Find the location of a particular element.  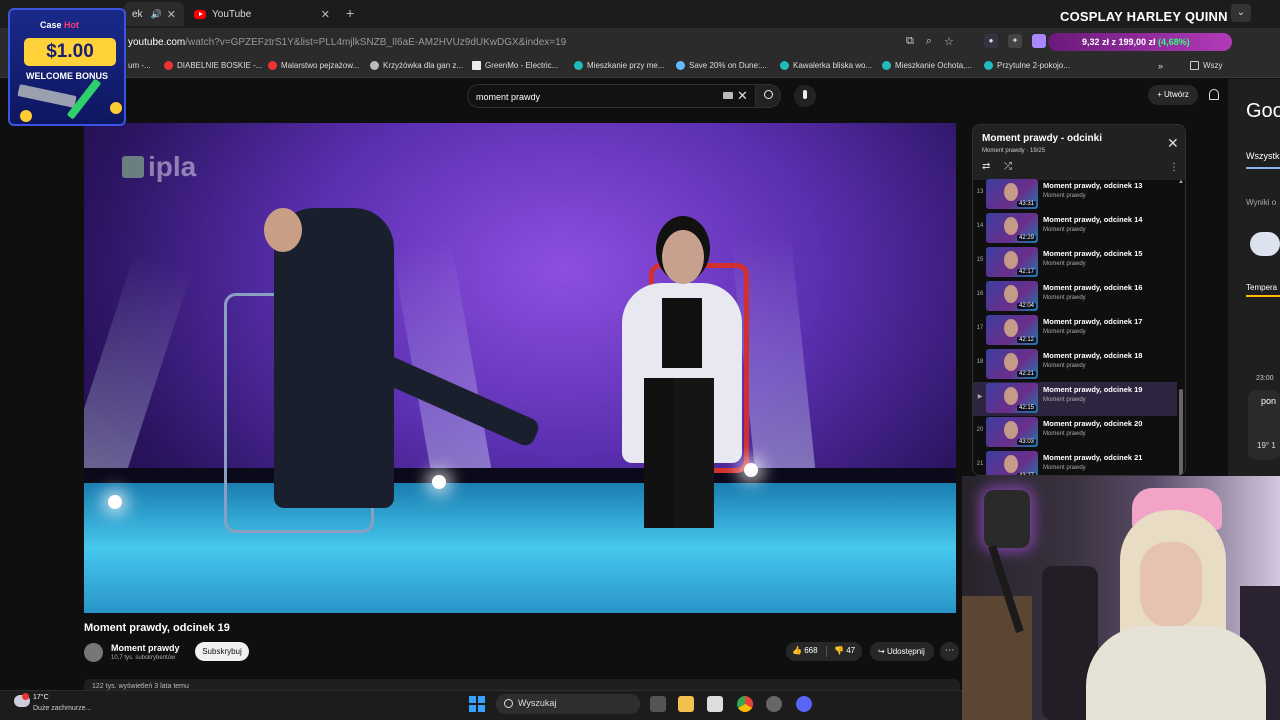

tab-active: ek 🔊 ✕ is located at coordinates (154, 14).